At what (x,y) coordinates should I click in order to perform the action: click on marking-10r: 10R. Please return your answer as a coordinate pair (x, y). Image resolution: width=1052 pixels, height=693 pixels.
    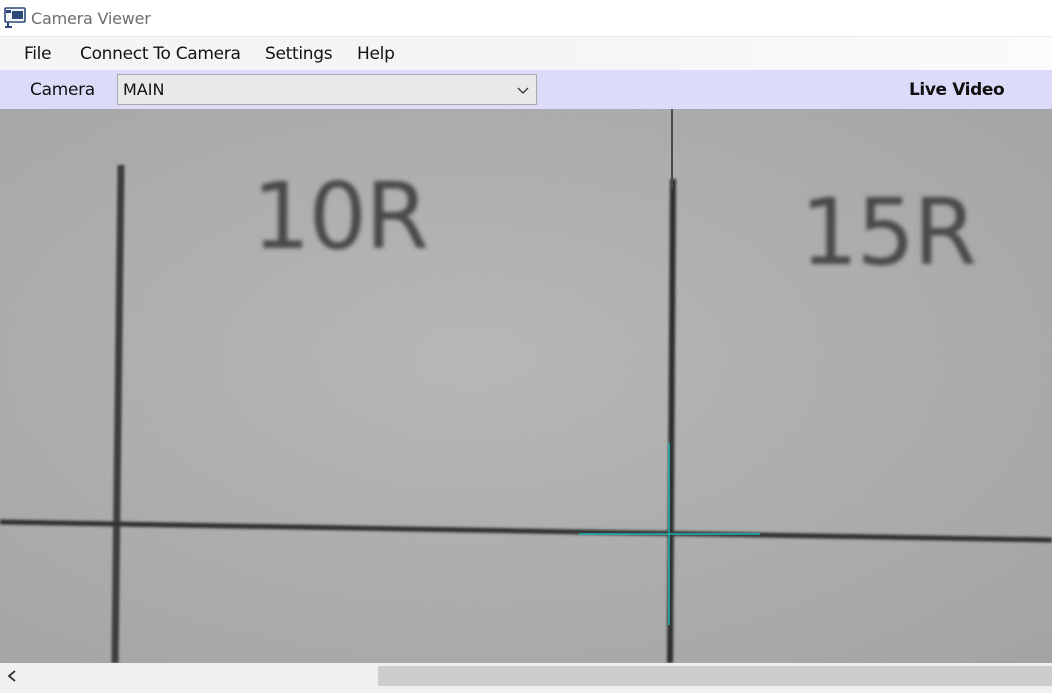
    Looking at the image, I should click on (339, 216).